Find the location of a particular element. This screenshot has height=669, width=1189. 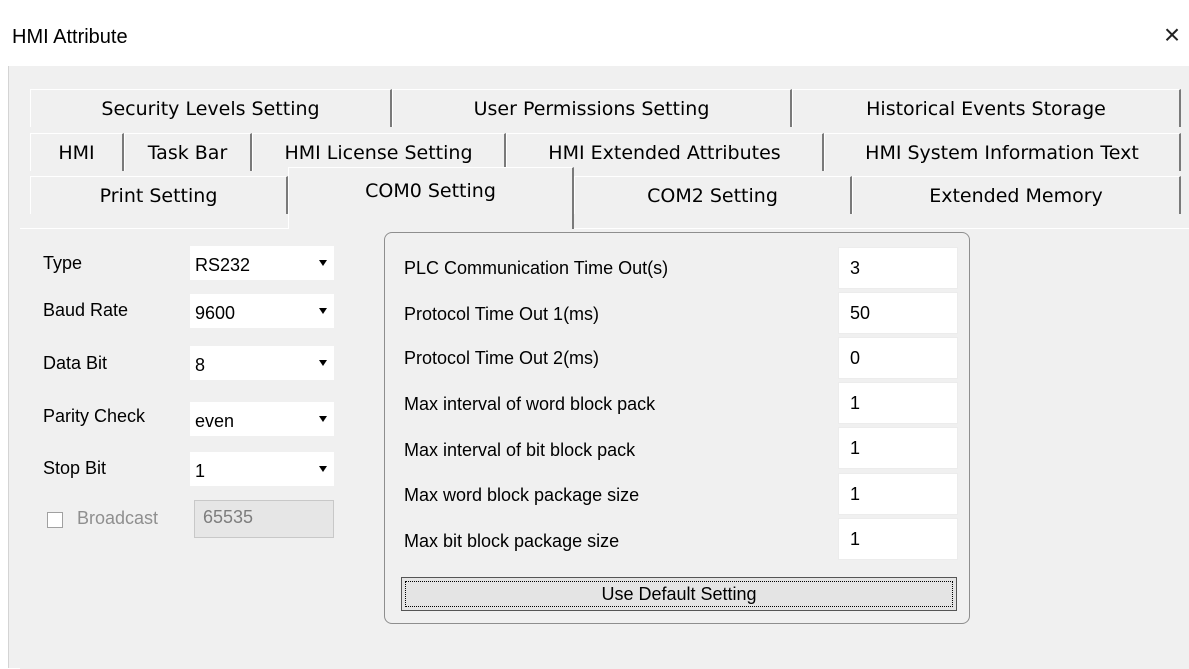

bit-block-interval-field: 1 is located at coordinates (898, 448).